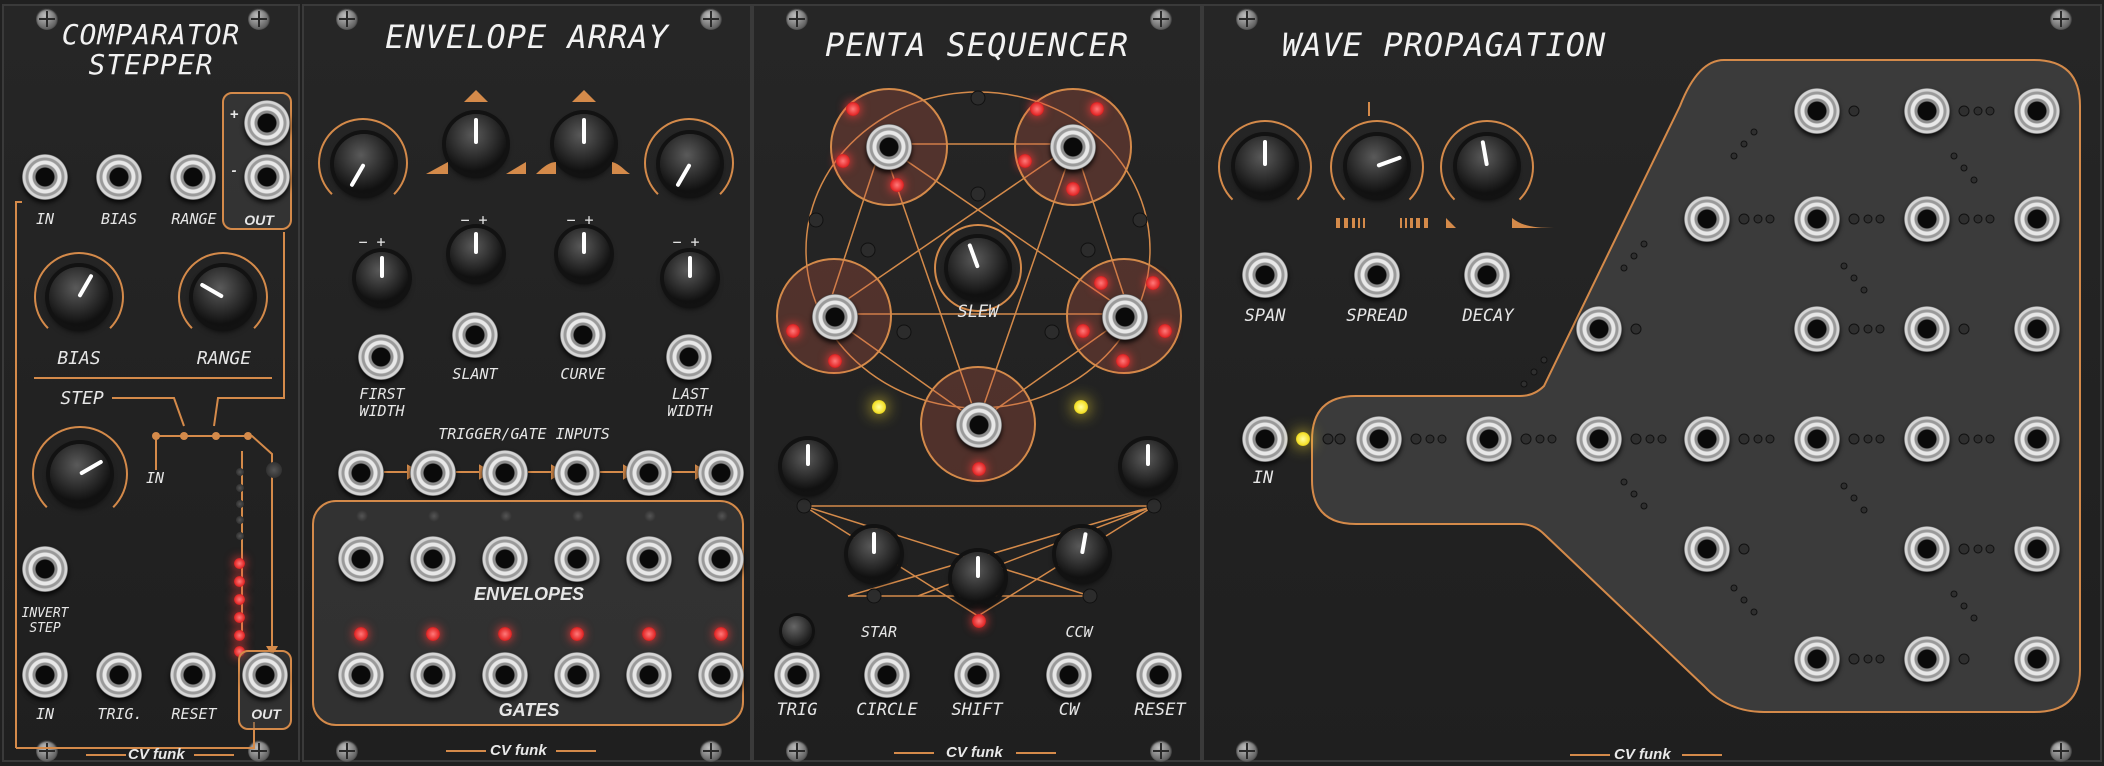  What do you see at coordinates (889, 147) in the screenshot?
I see `step-1-jack` at bounding box center [889, 147].